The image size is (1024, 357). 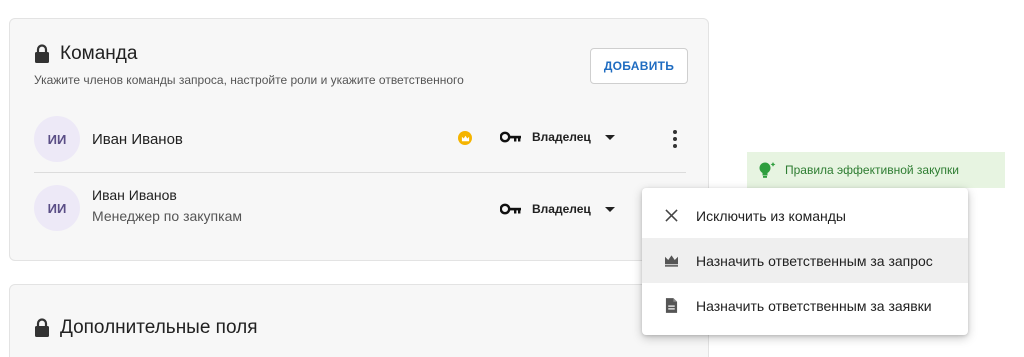 What do you see at coordinates (359, 320) in the screenshot?
I see `additional-fields-card: Дополнительные поля` at bounding box center [359, 320].